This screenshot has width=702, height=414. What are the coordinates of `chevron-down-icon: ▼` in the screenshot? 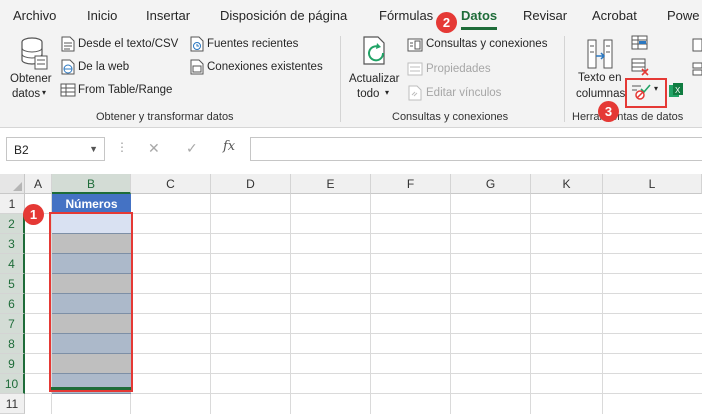 It's located at (93, 149).